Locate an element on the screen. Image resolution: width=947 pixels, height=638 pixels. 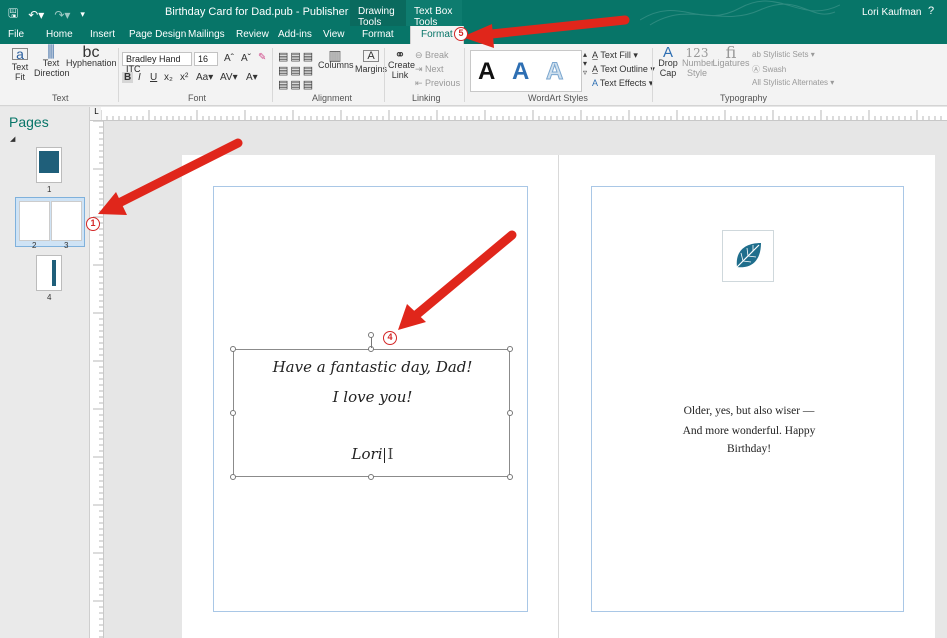
annotation-badge-4: 4 is located at coordinates (390, 338).